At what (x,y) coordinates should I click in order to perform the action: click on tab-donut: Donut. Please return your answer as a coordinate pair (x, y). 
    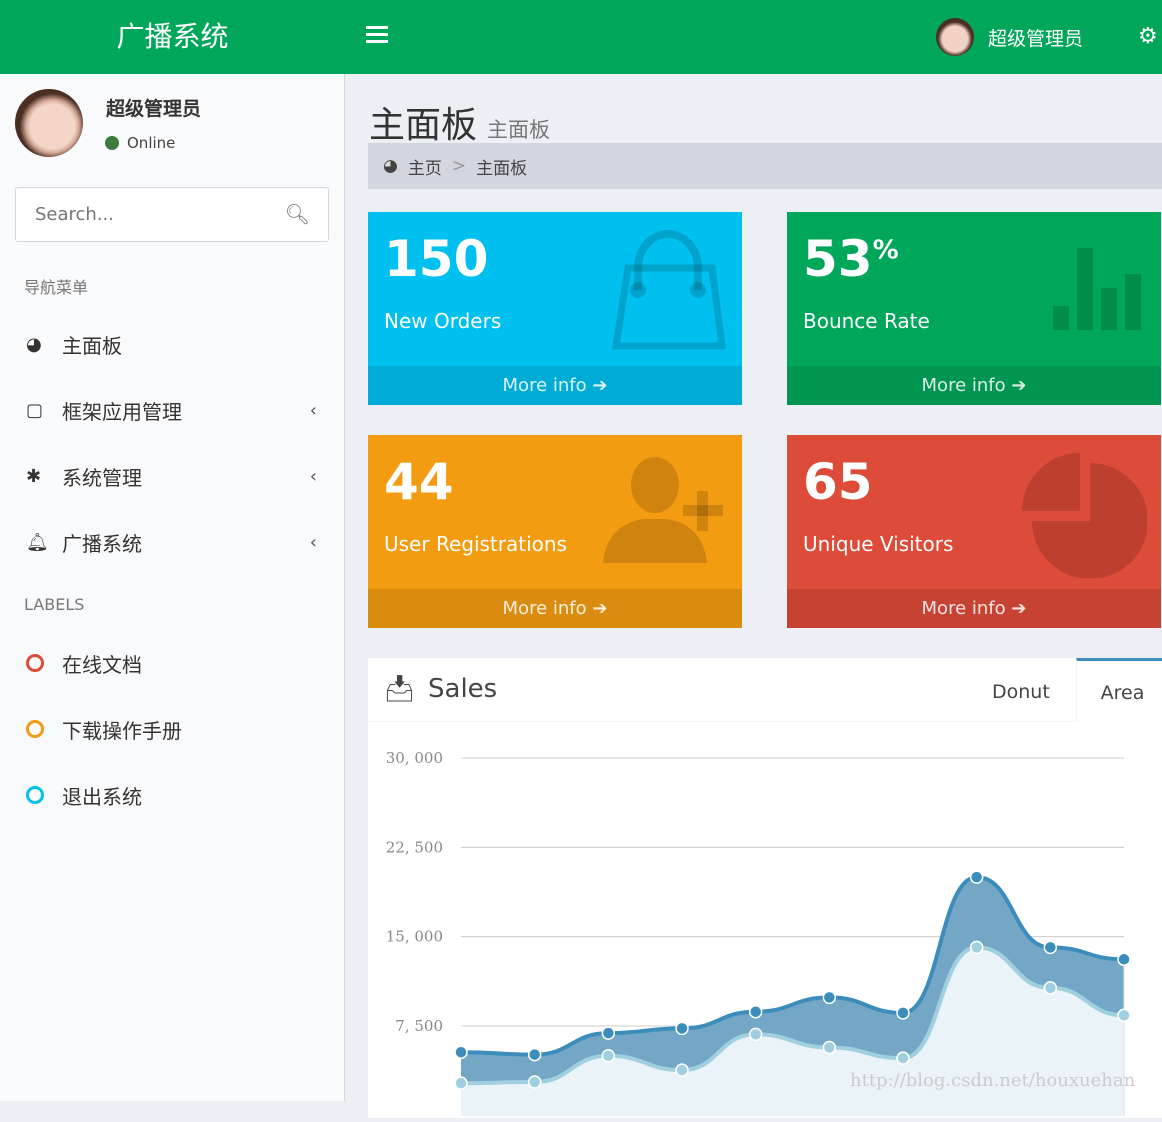
    Looking at the image, I should click on (1021, 690).